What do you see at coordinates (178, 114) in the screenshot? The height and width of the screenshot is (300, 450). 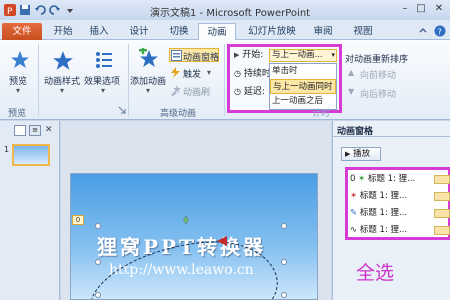 I see `advanced-animation-group-label: 高级动画` at bounding box center [178, 114].